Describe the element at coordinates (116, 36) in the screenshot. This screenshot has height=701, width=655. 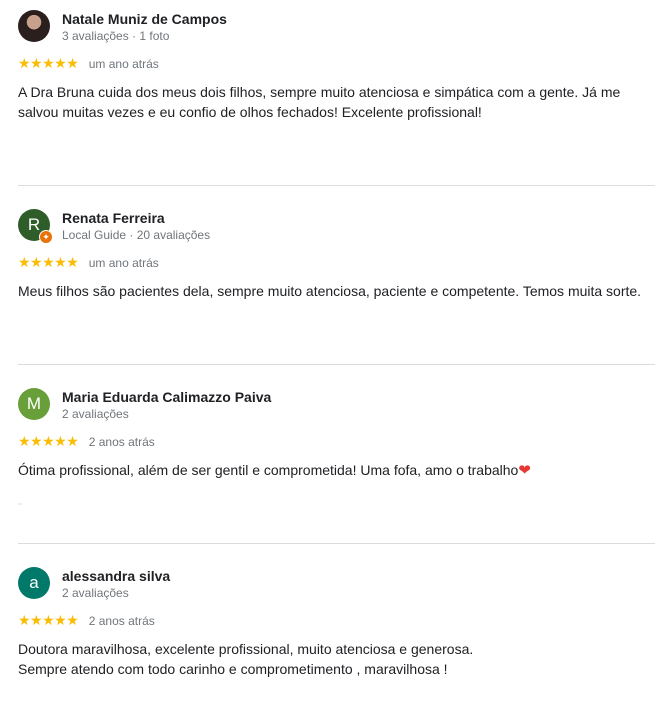
I see `author-meta: 3 avaliações · 1 foto` at that location.